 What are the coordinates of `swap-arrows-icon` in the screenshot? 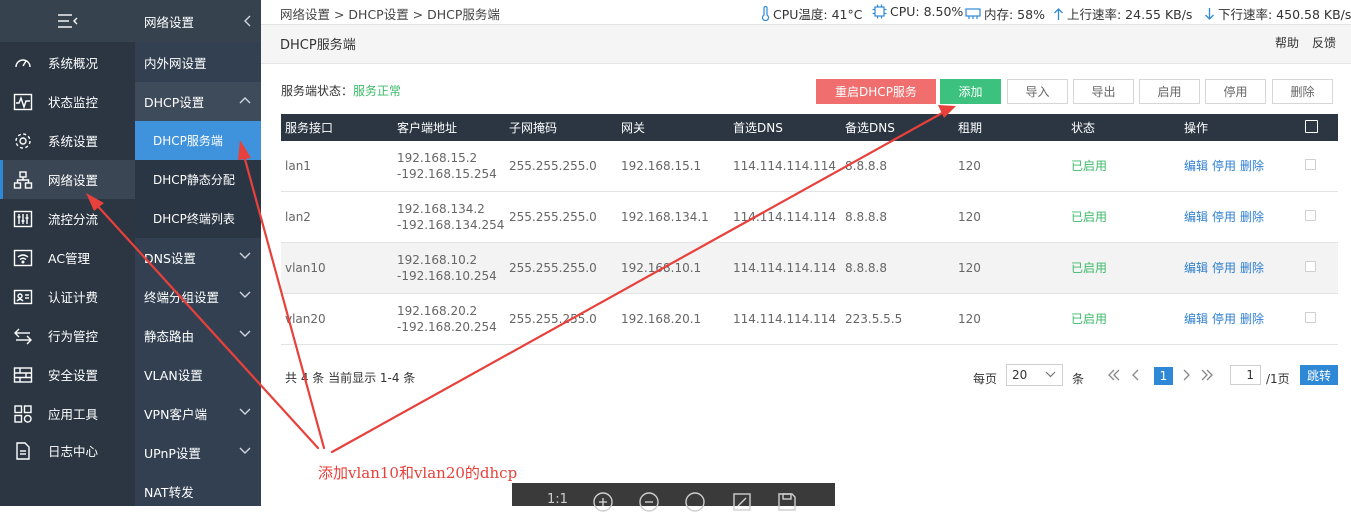 It's located at (23, 336).